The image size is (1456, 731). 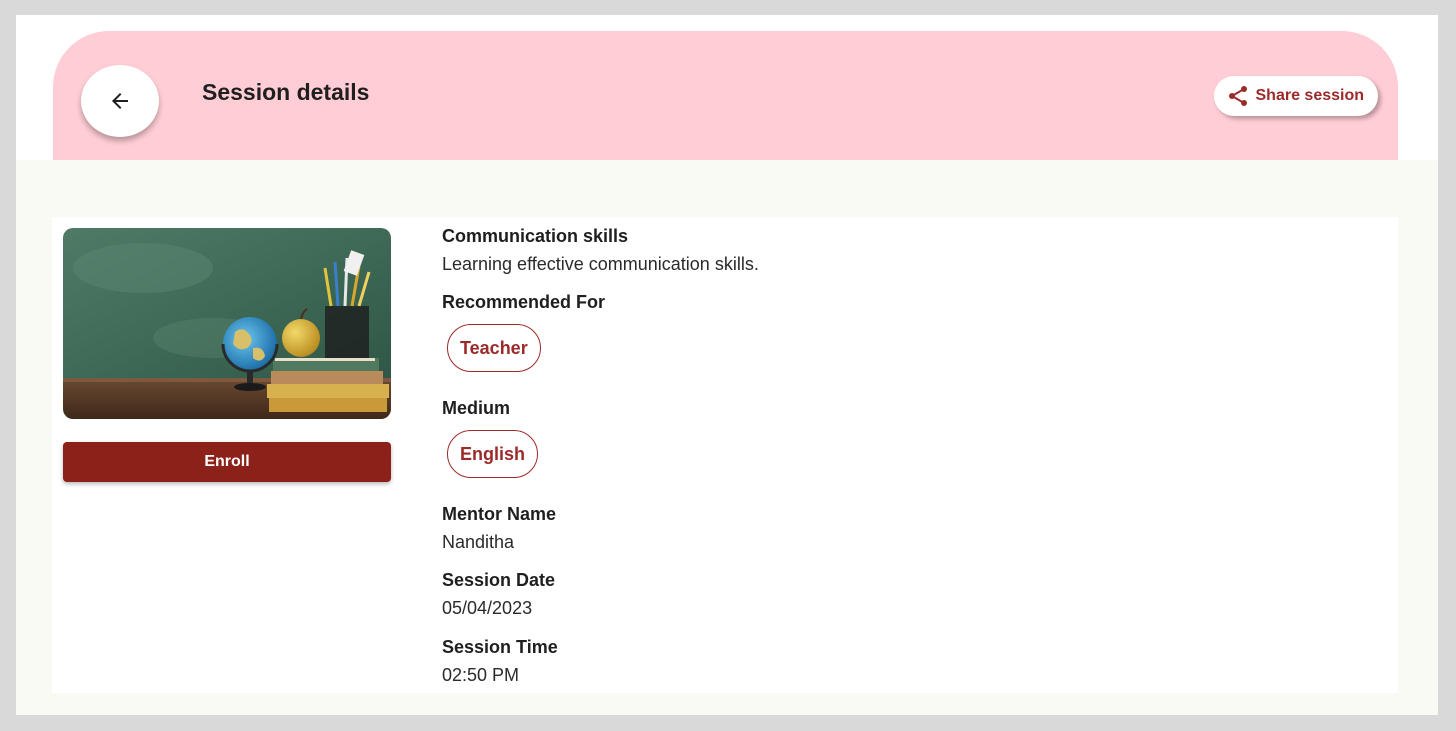 I want to click on recommended-for-chip: Teacher, so click(x=494, y=348).